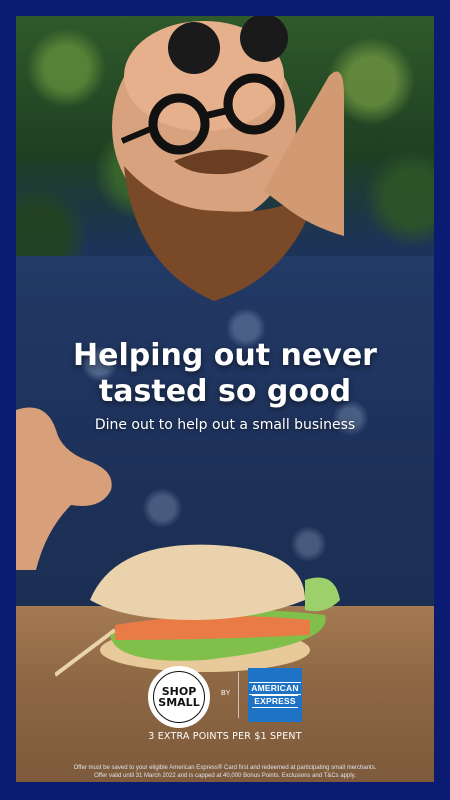 The image size is (450, 800). I want to click on shop-small-ring, so click(179, 697).